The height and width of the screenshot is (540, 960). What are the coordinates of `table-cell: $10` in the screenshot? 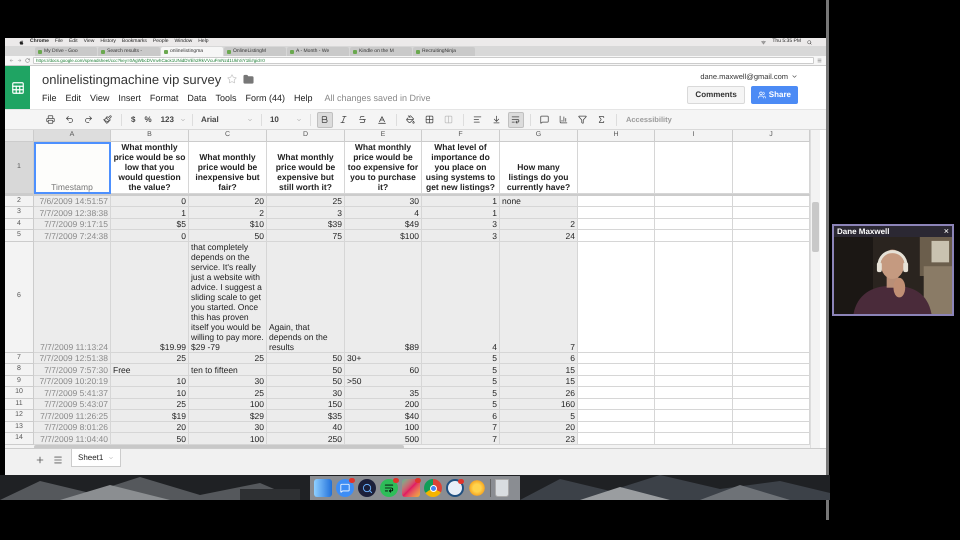 It's located at (228, 224).